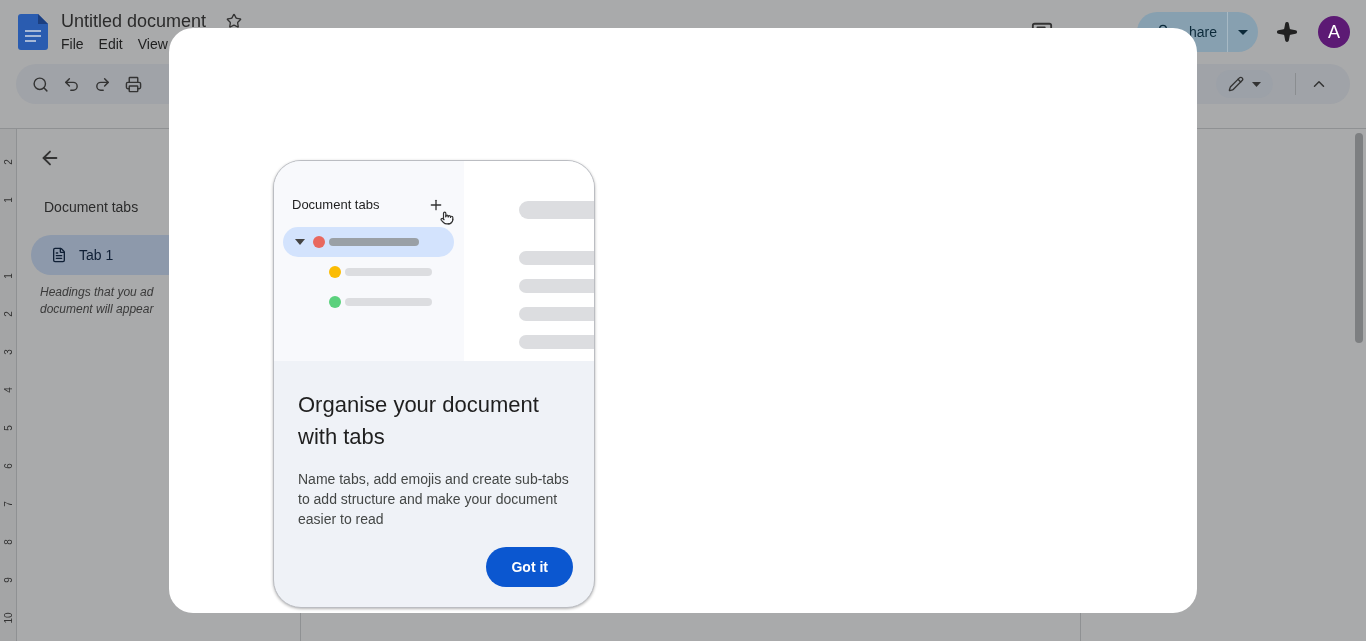 This screenshot has width=1366, height=641. What do you see at coordinates (447, 218) in the screenshot?
I see `pointer-icon` at bounding box center [447, 218].